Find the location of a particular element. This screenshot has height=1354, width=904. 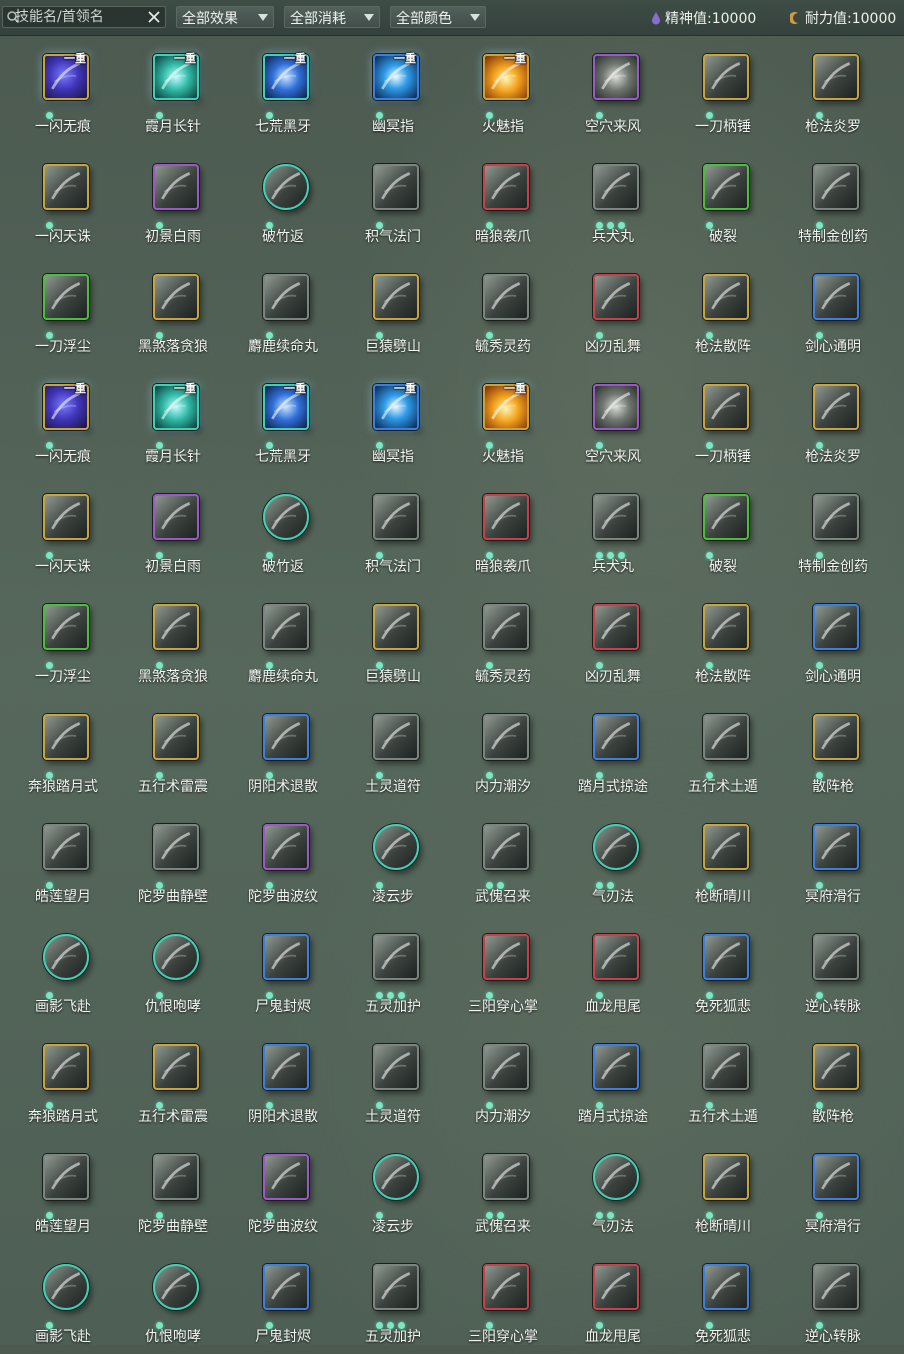

skill-cell: 初景白雨 is located at coordinates (173, 199).